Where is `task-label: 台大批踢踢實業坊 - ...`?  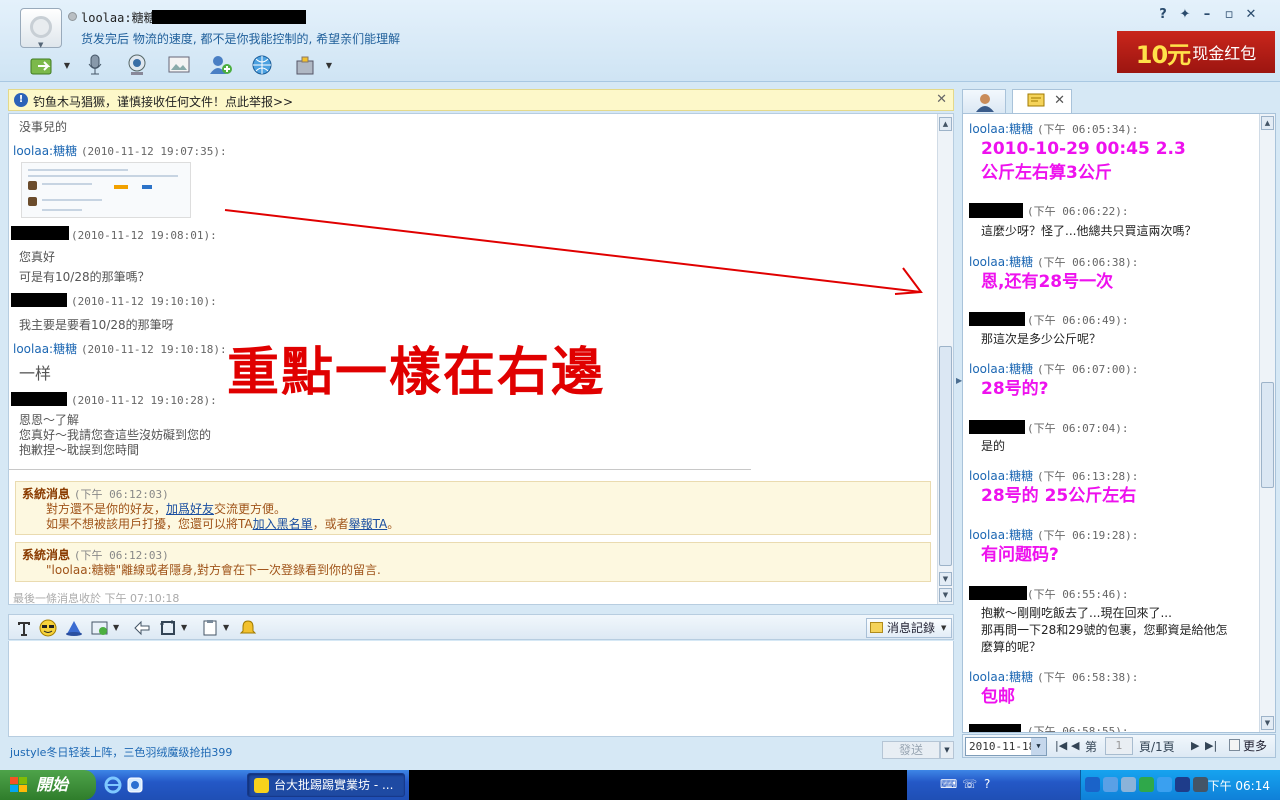
task-label: 台大批踢踢實業坊 - ... is located at coordinates (334, 785).